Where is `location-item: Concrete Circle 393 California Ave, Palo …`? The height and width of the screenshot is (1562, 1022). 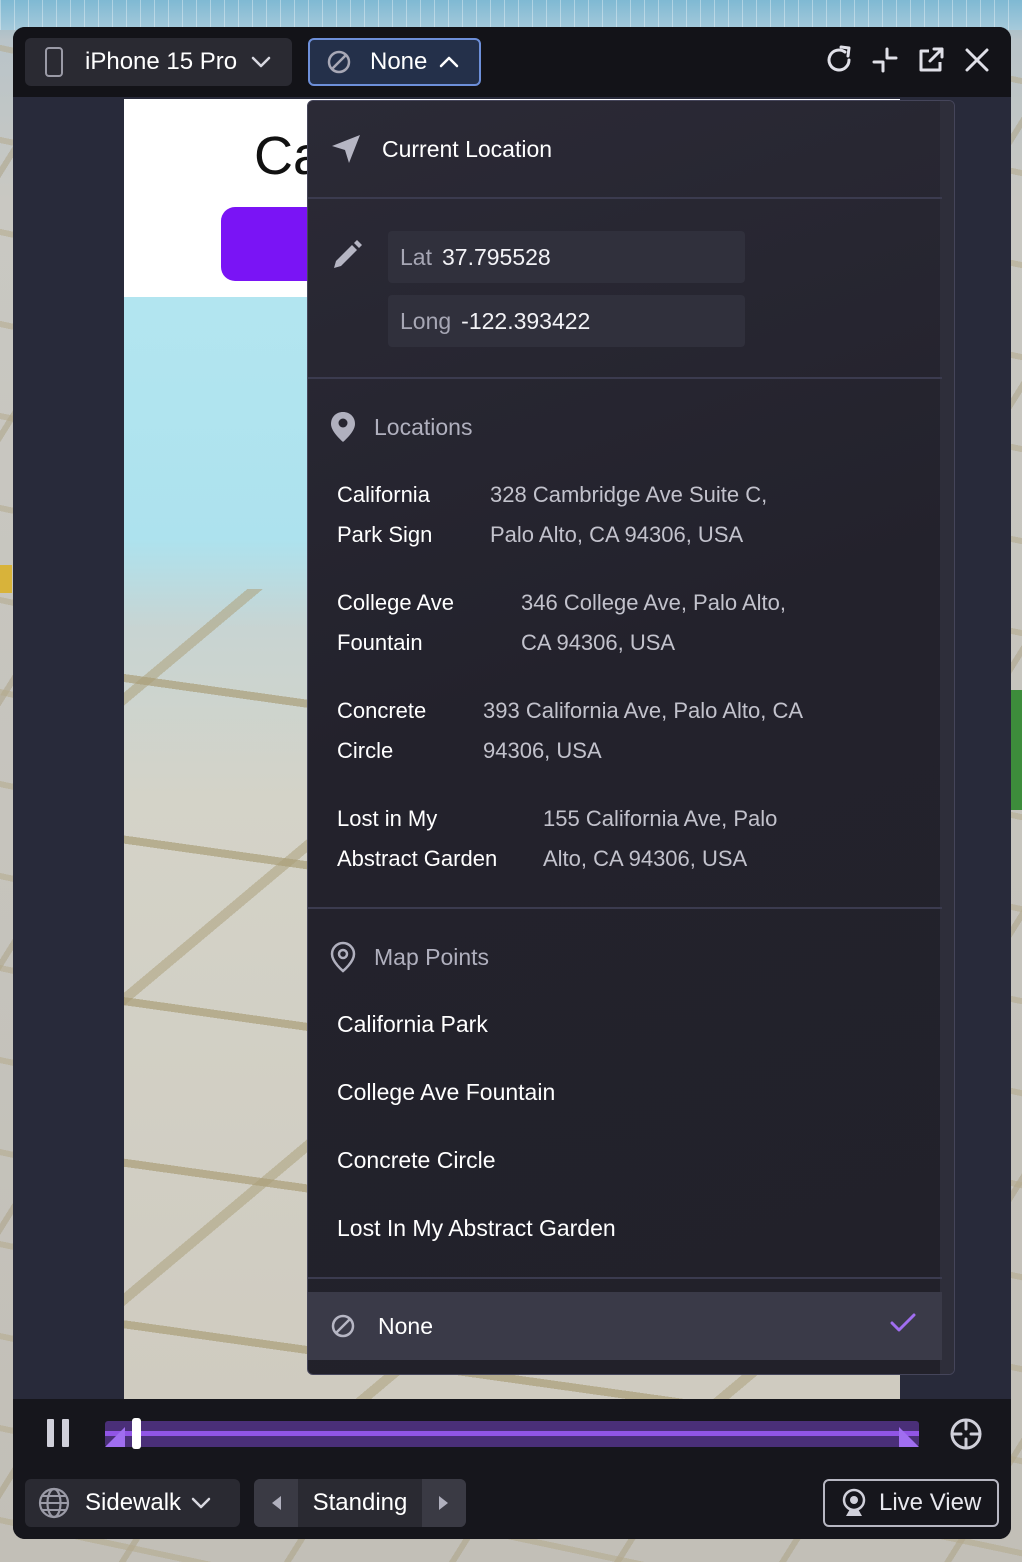
location-item: Concrete Circle 393 California Ave, Palo … is located at coordinates (570, 731).